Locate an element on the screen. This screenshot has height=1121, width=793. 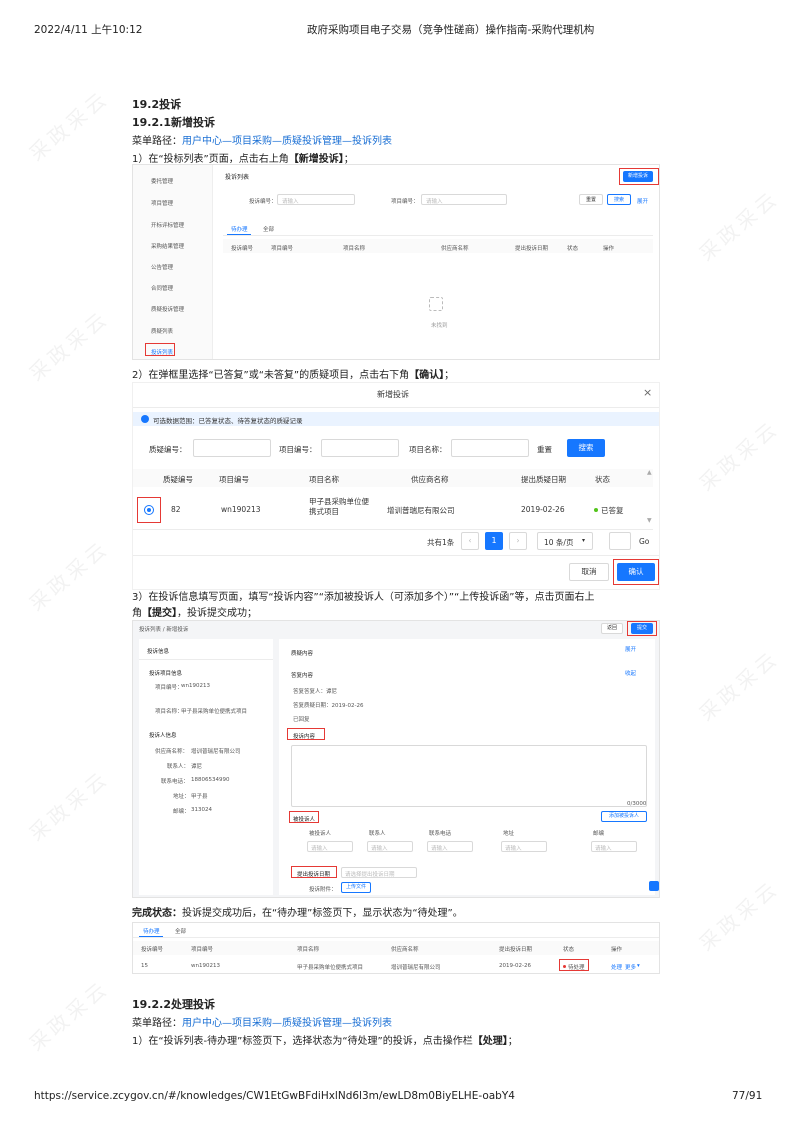
project-code-input: 请输入 is located at coordinates (464, 199).